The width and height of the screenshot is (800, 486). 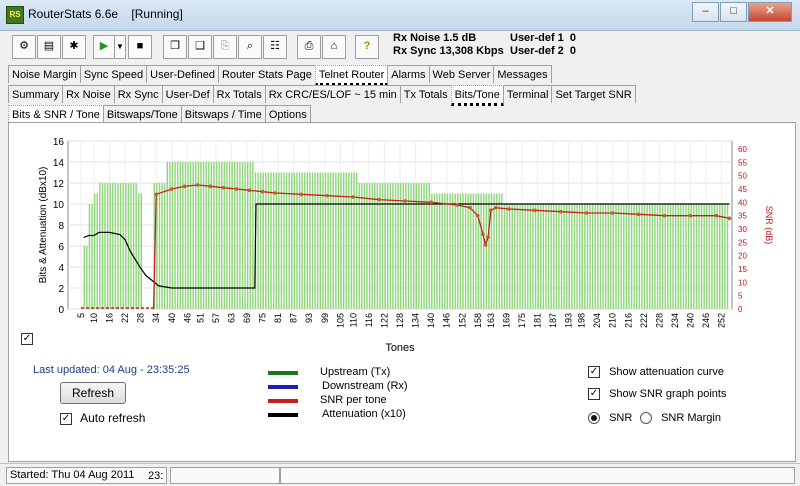 What do you see at coordinates (680, 418) in the screenshot?
I see `snr-margin-radio-option: SNR Margin` at bounding box center [680, 418].